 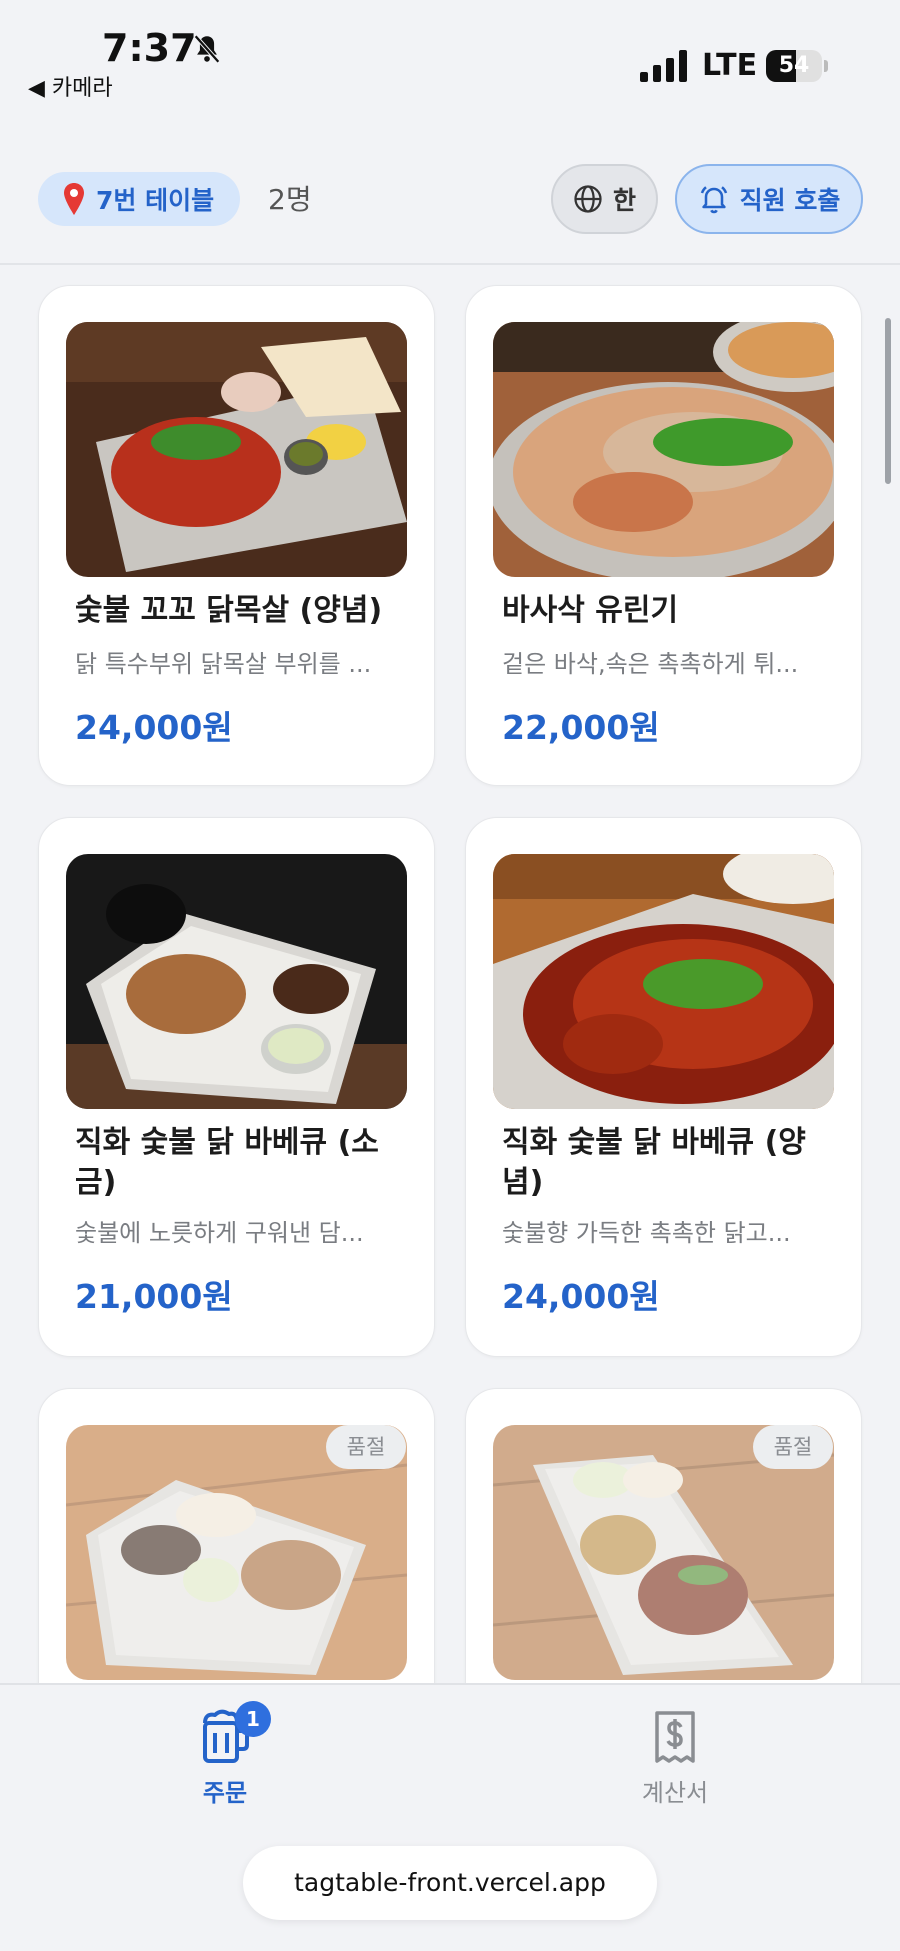 What do you see at coordinates (450, 187) in the screenshot?
I see `header: 7번 테이블 2명 한 직원 호출` at bounding box center [450, 187].